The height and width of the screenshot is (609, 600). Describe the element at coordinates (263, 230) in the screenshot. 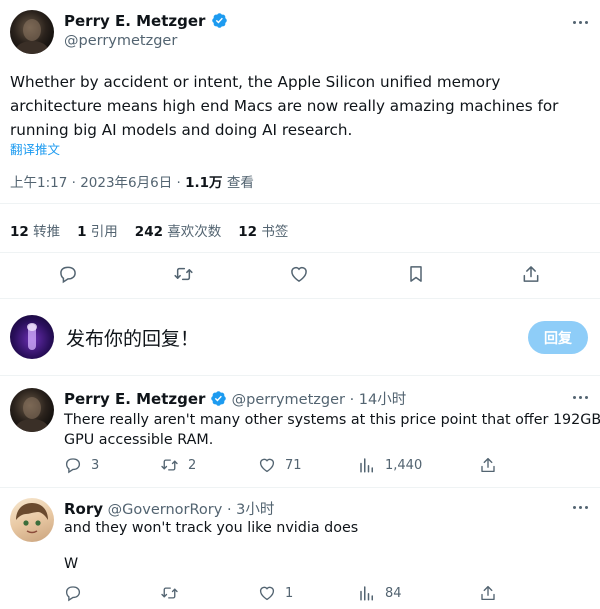

I see `bookmark-stat: 12 书签` at that location.